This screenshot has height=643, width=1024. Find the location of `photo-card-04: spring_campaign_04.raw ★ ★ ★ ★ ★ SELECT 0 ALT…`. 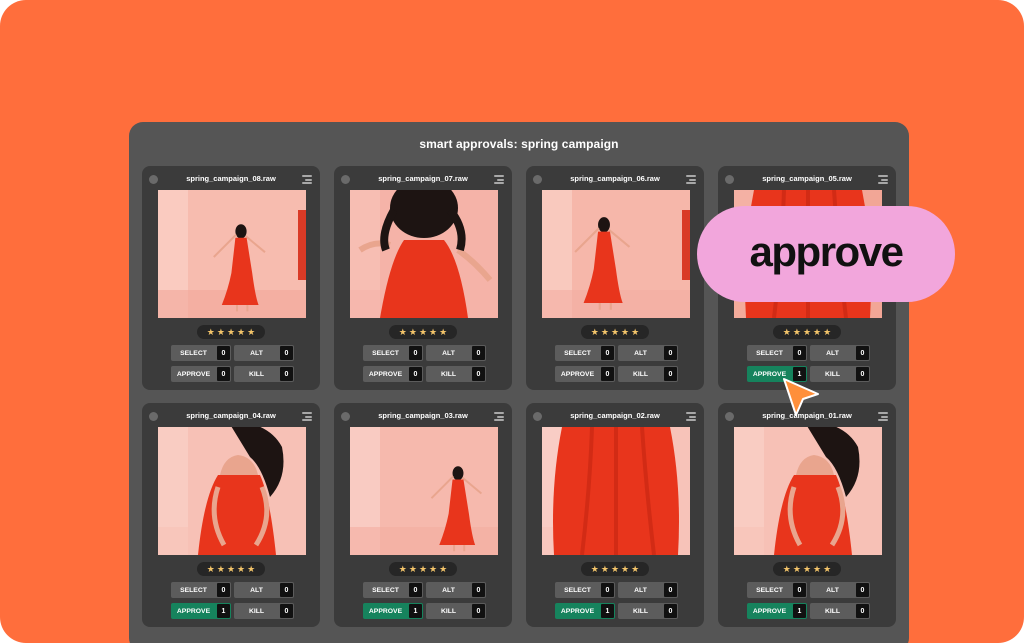

photo-card-04: spring_campaign_04.raw ★ ★ ★ ★ ★ SELECT 0 ALT… is located at coordinates (231, 515).